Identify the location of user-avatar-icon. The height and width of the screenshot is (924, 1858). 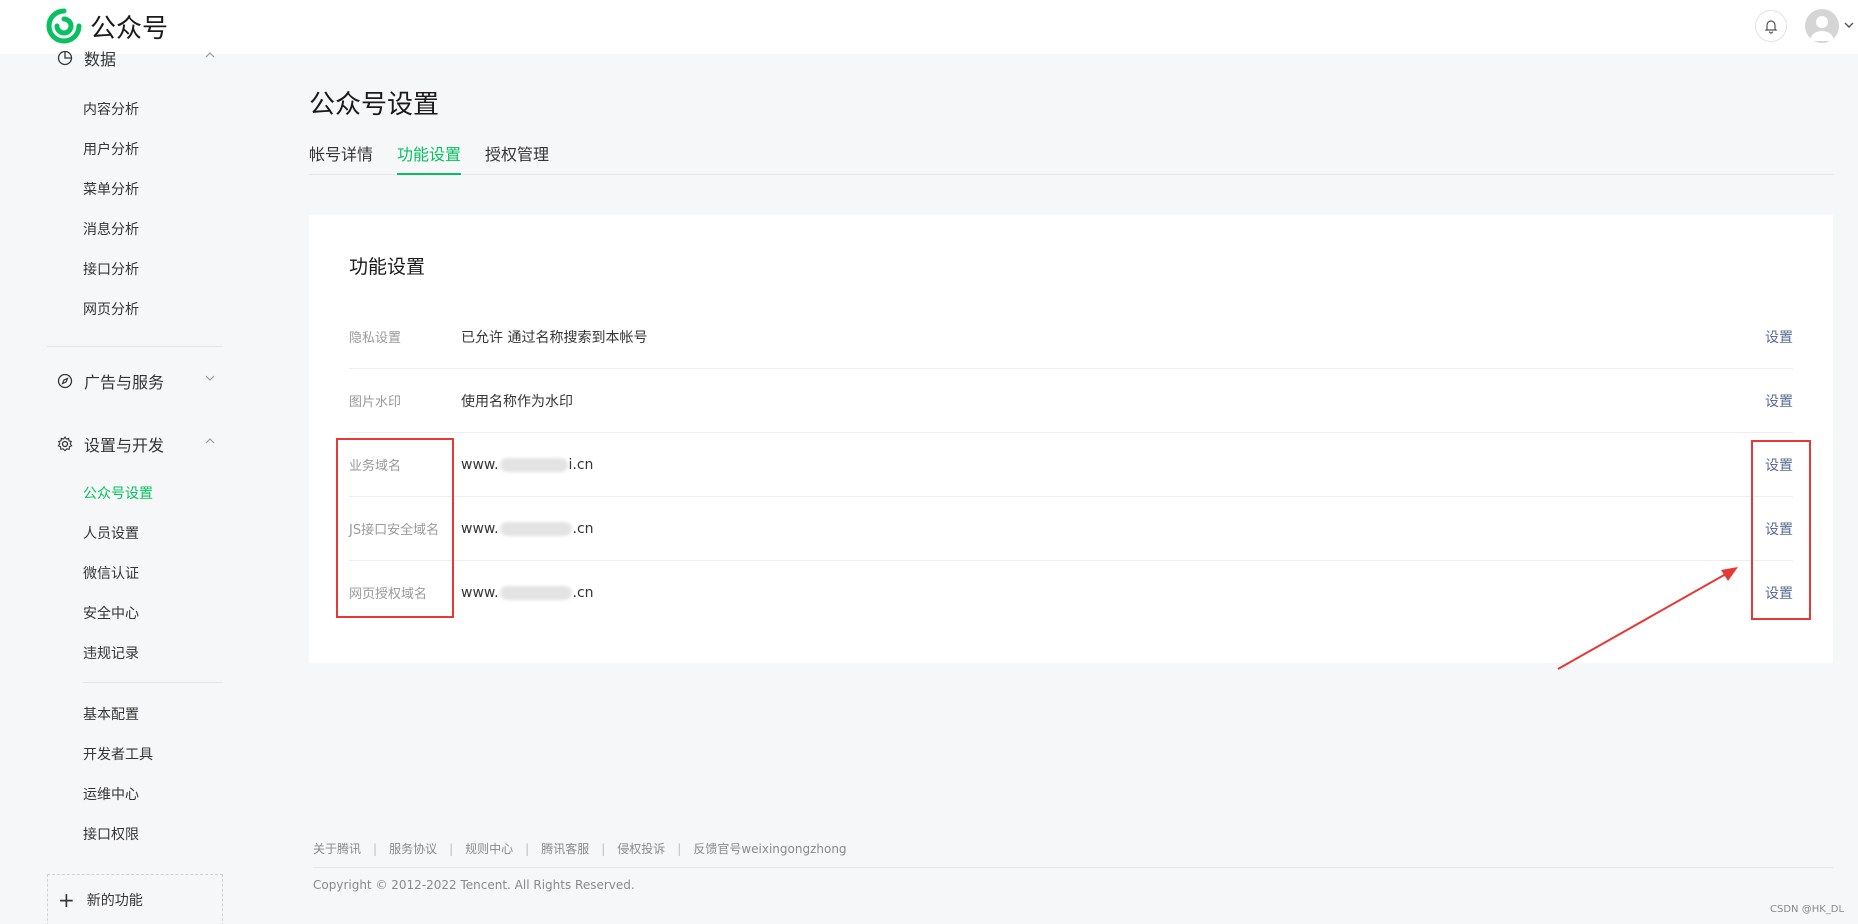
(1822, 26).